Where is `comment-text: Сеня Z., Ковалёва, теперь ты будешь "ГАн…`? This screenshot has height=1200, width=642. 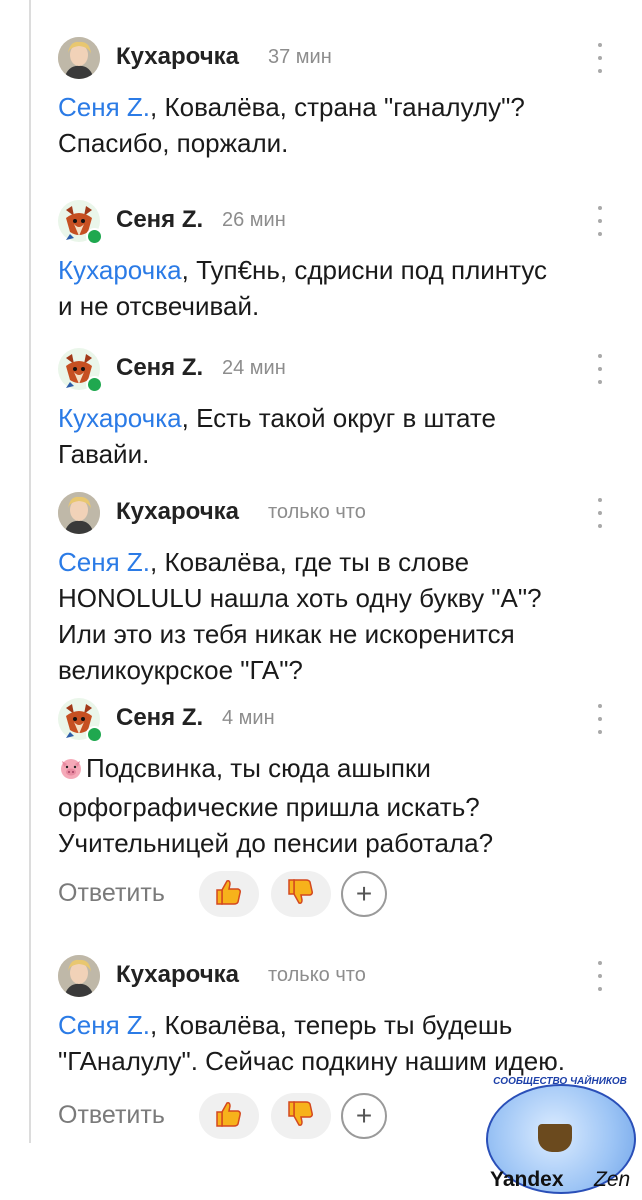
comment-text: Сеня Z., Ковалёва, теперь ты будешь "ГАн… is located at coordinates (311, 1043).